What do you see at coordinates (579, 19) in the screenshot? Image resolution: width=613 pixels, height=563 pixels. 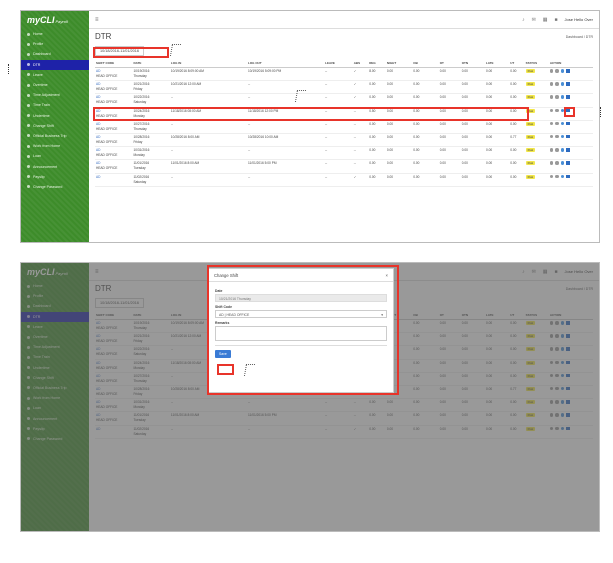 I see `user-name: Jose Hello Over` at bounding box center [579, 19].